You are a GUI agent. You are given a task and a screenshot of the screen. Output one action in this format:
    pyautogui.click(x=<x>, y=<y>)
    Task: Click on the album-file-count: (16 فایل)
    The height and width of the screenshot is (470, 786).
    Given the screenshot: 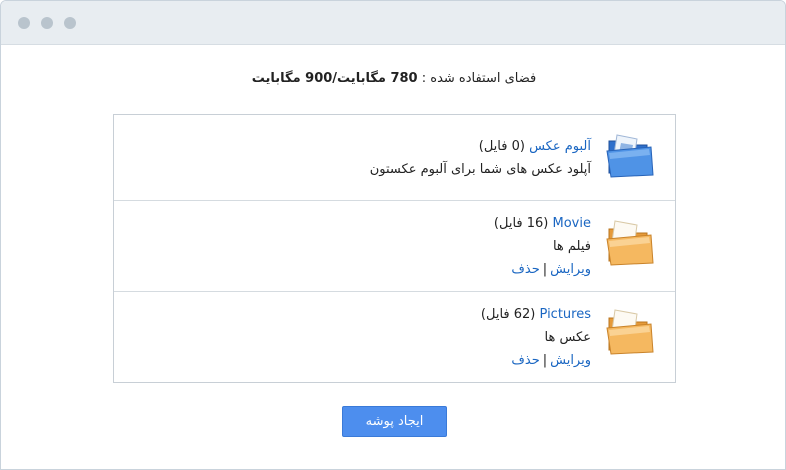 What is the action you would take?
    pyautogui.click(x=521, y=223)
    